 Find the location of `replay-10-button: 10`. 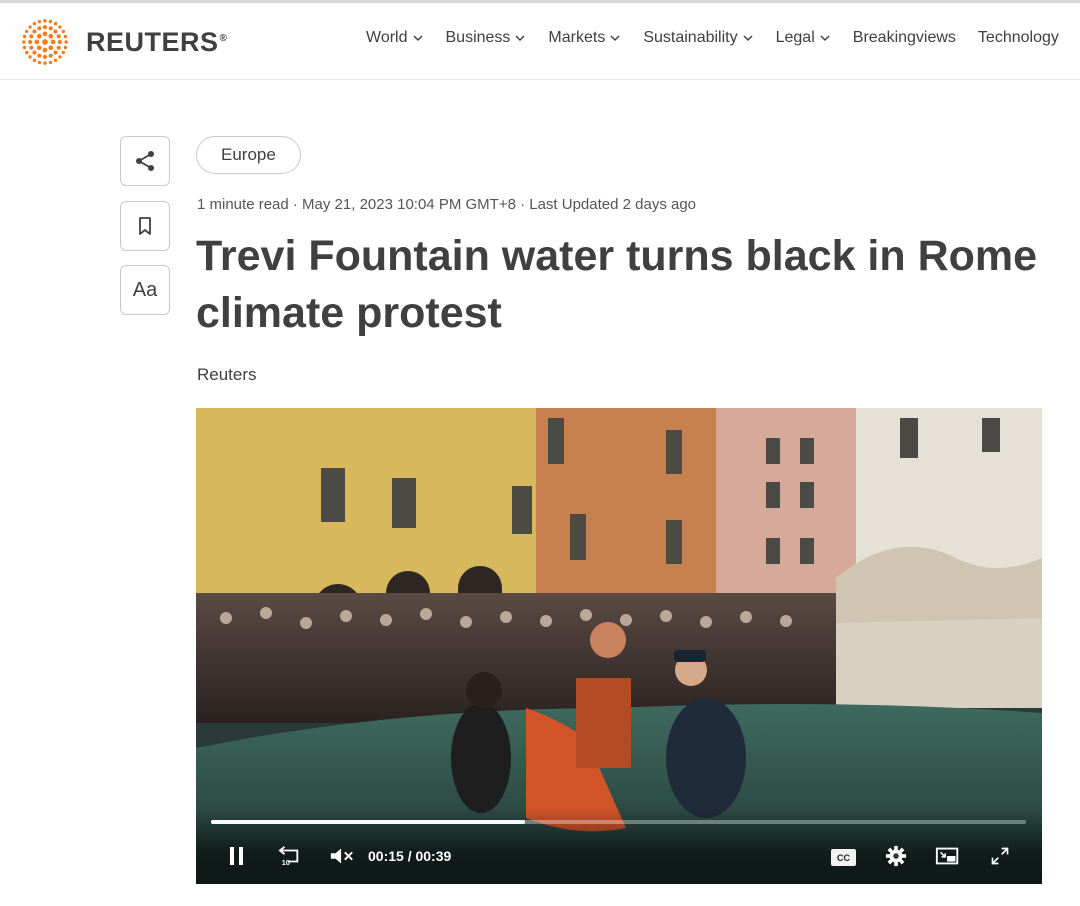

replay-10-button: 10 is located at coordinates (290, 856).